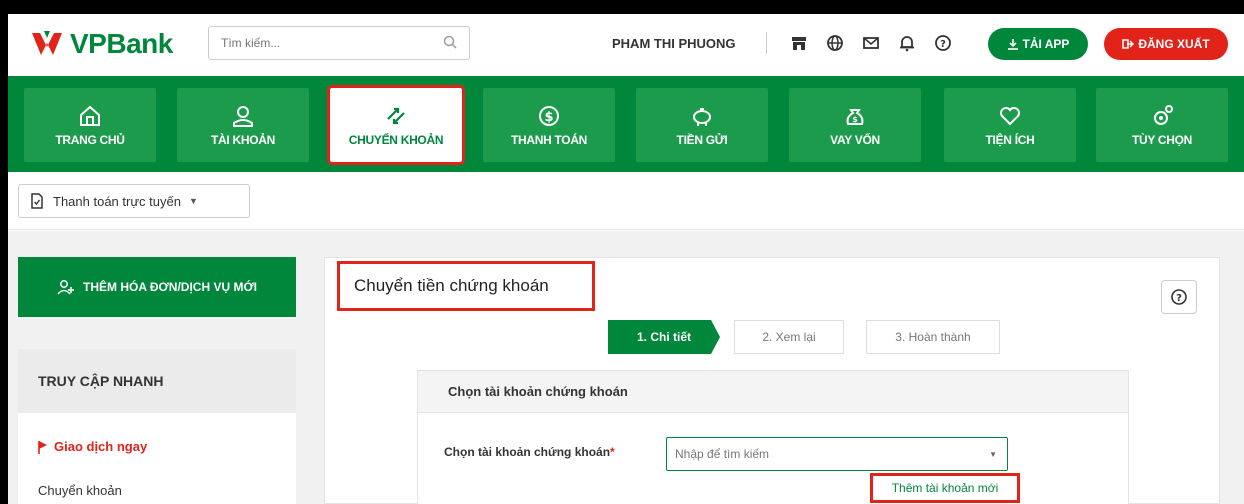 This screenshot has width=1244, height=504. I want to click on heart-icon, so click(1010, 116).